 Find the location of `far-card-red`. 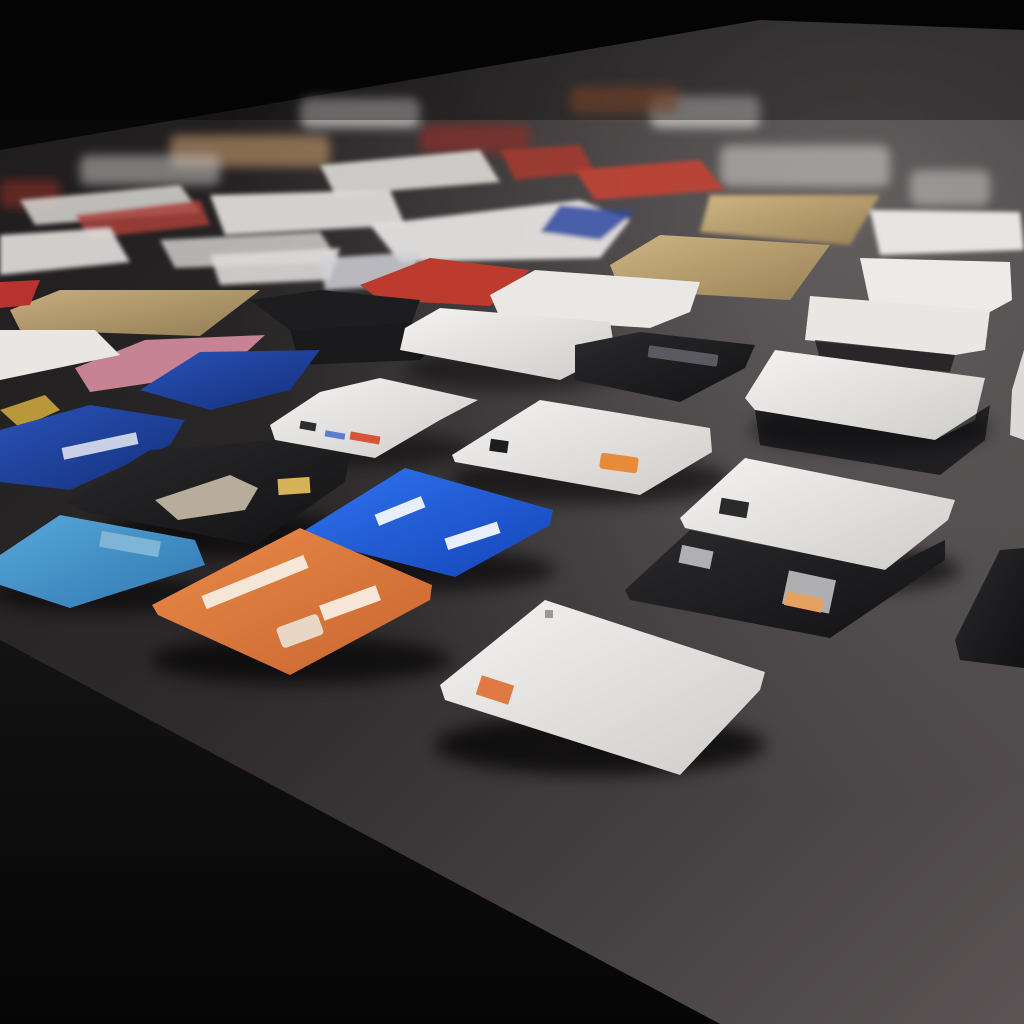

far-card-red is located at coordinates (475, 139).